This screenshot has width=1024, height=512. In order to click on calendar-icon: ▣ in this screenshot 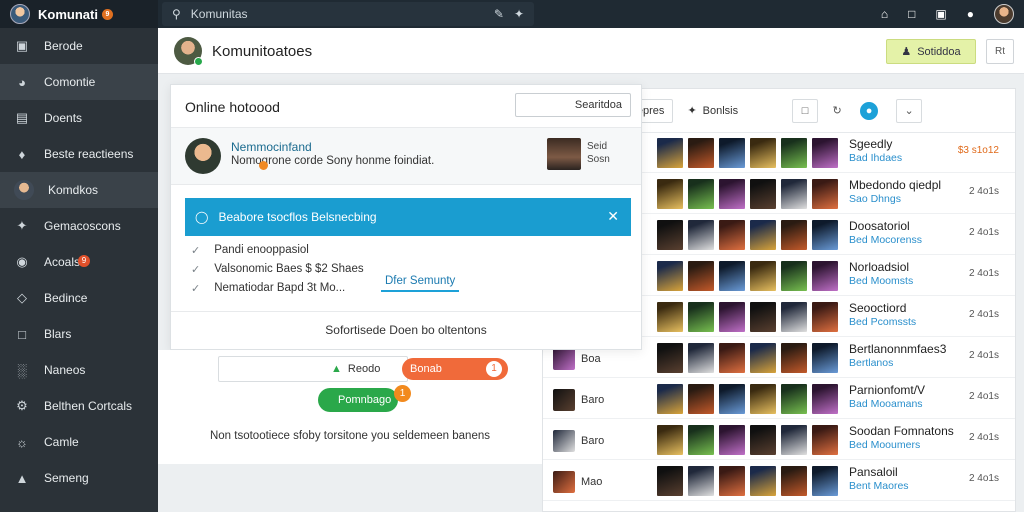, I will do `click(940, 14)`.